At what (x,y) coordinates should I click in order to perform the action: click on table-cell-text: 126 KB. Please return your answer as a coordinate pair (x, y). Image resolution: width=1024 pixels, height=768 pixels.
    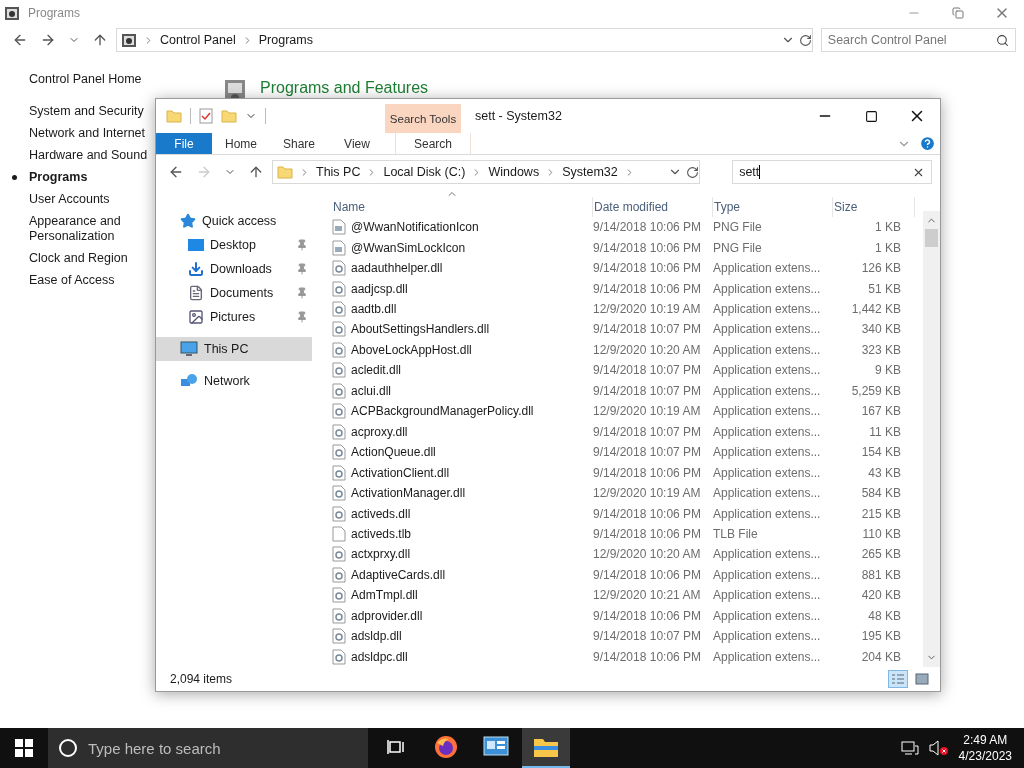
    Looking at the image, I should click on (880, 268).